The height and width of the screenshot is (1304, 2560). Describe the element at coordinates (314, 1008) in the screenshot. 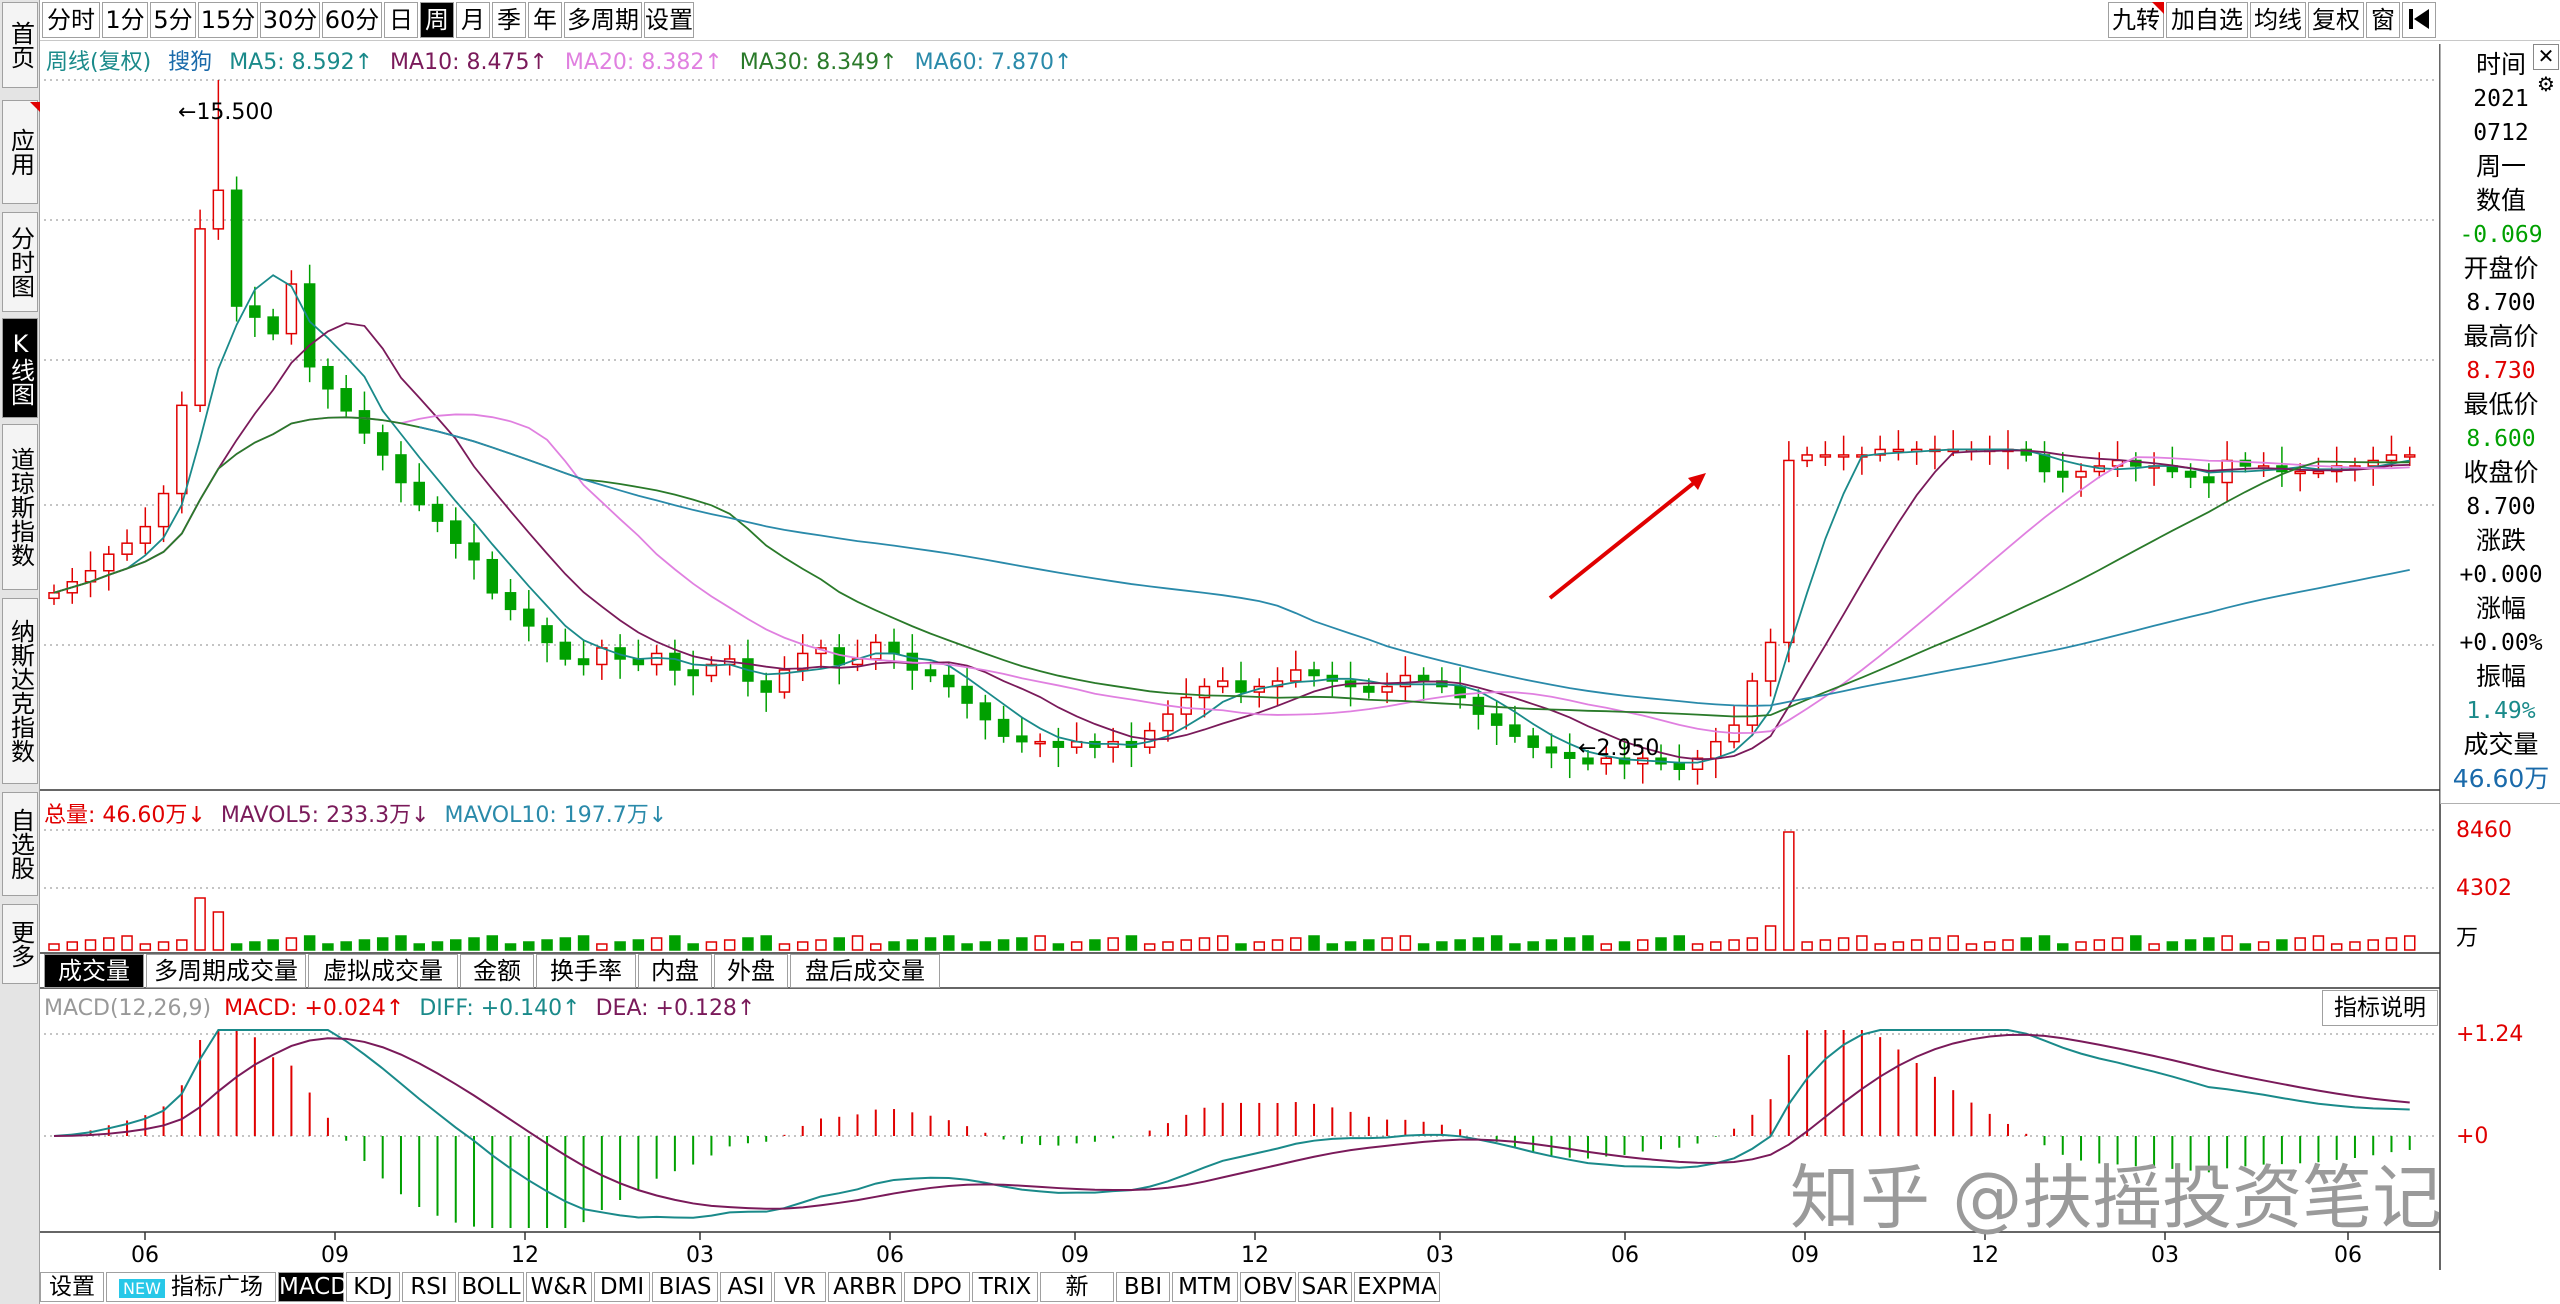

I see `macd-value: MACD: +0.024` at that location.